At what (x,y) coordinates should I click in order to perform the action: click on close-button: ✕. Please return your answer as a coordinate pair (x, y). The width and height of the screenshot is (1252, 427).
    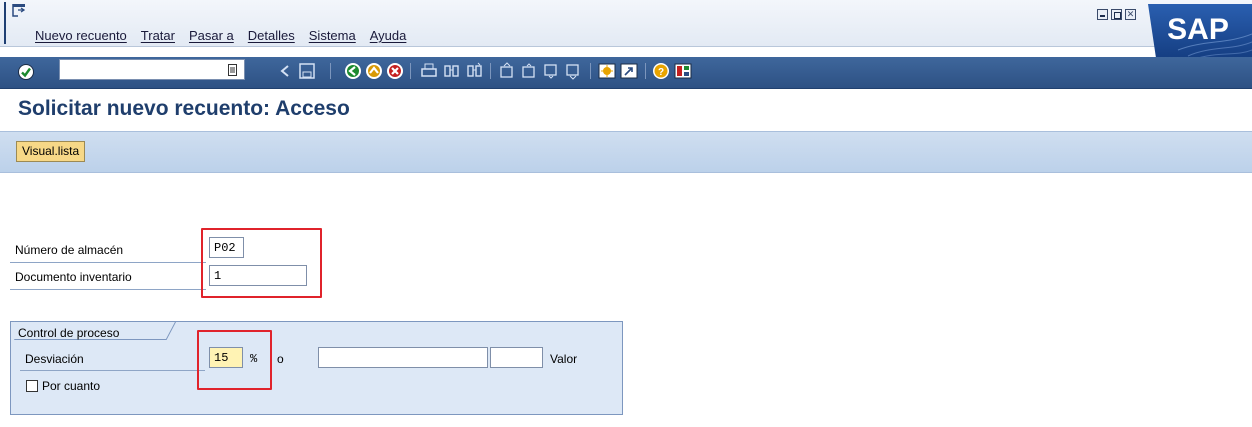
    Looking at the image, I should click on (1130, 14).